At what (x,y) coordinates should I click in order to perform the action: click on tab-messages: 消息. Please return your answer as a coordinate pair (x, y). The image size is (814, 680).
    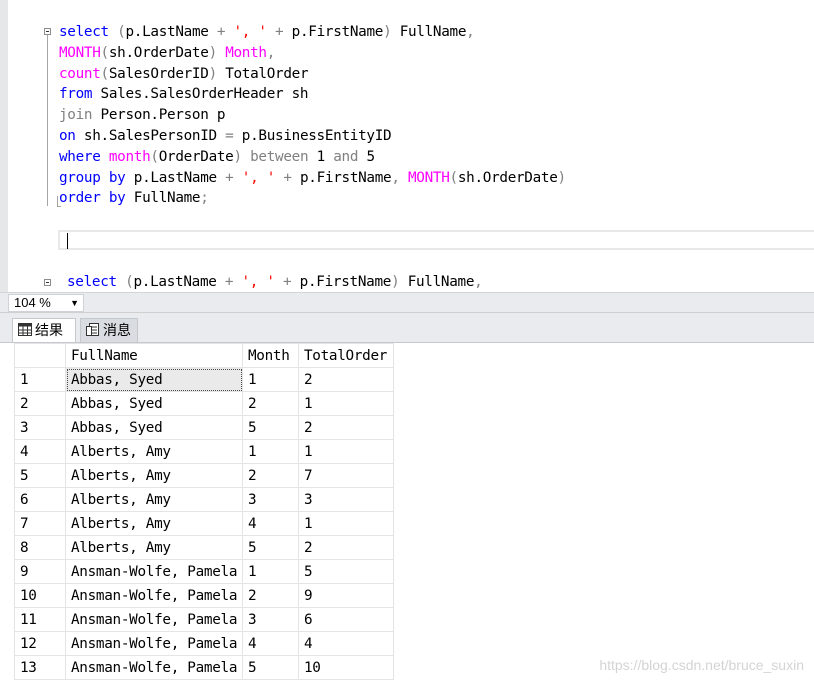
    Looking at the image, I should click on (109, 330).